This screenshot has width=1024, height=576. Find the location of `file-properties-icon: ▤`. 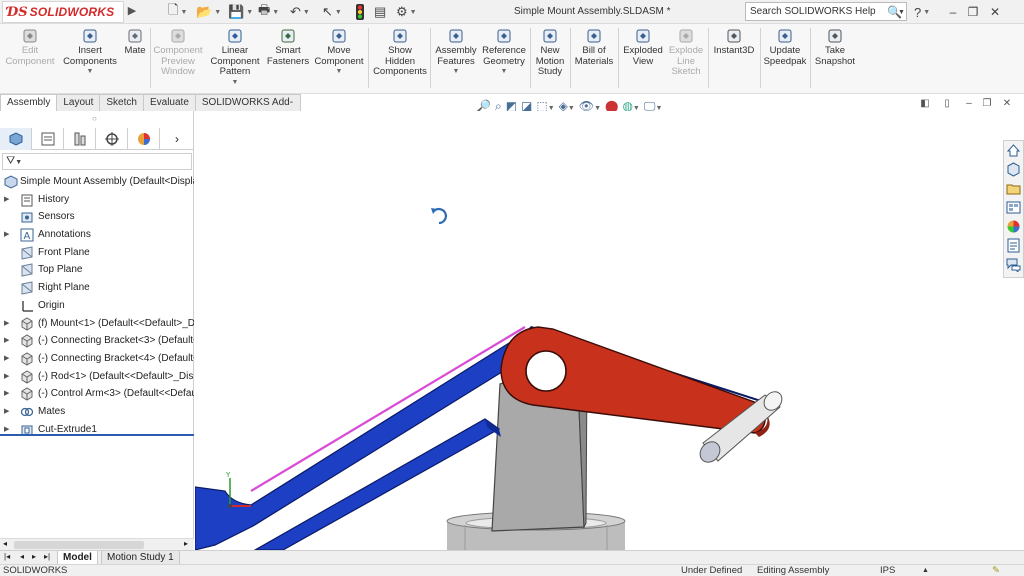

file-properties-icon: ▤ is located at coordinates (380, 12).